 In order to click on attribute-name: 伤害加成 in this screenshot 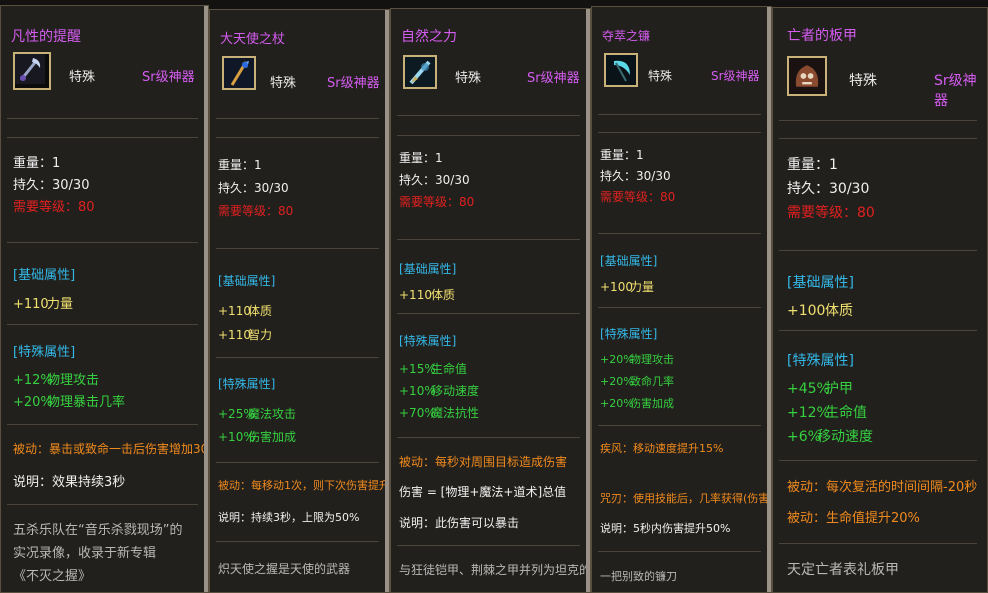, I will do `click(272, 437)`.